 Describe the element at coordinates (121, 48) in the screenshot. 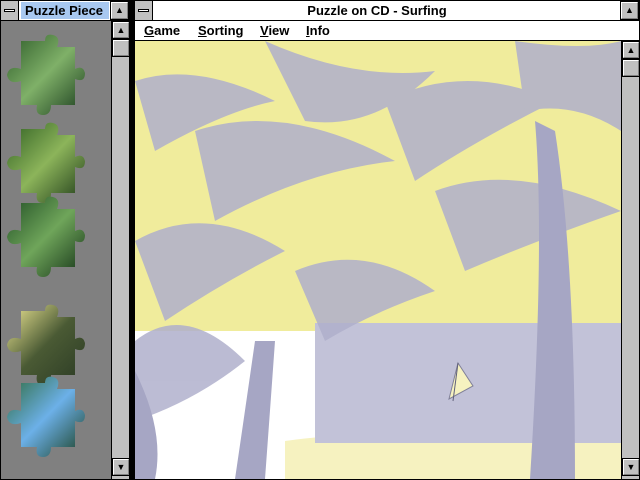

I see `pieces-scroll-thumb` at that location.